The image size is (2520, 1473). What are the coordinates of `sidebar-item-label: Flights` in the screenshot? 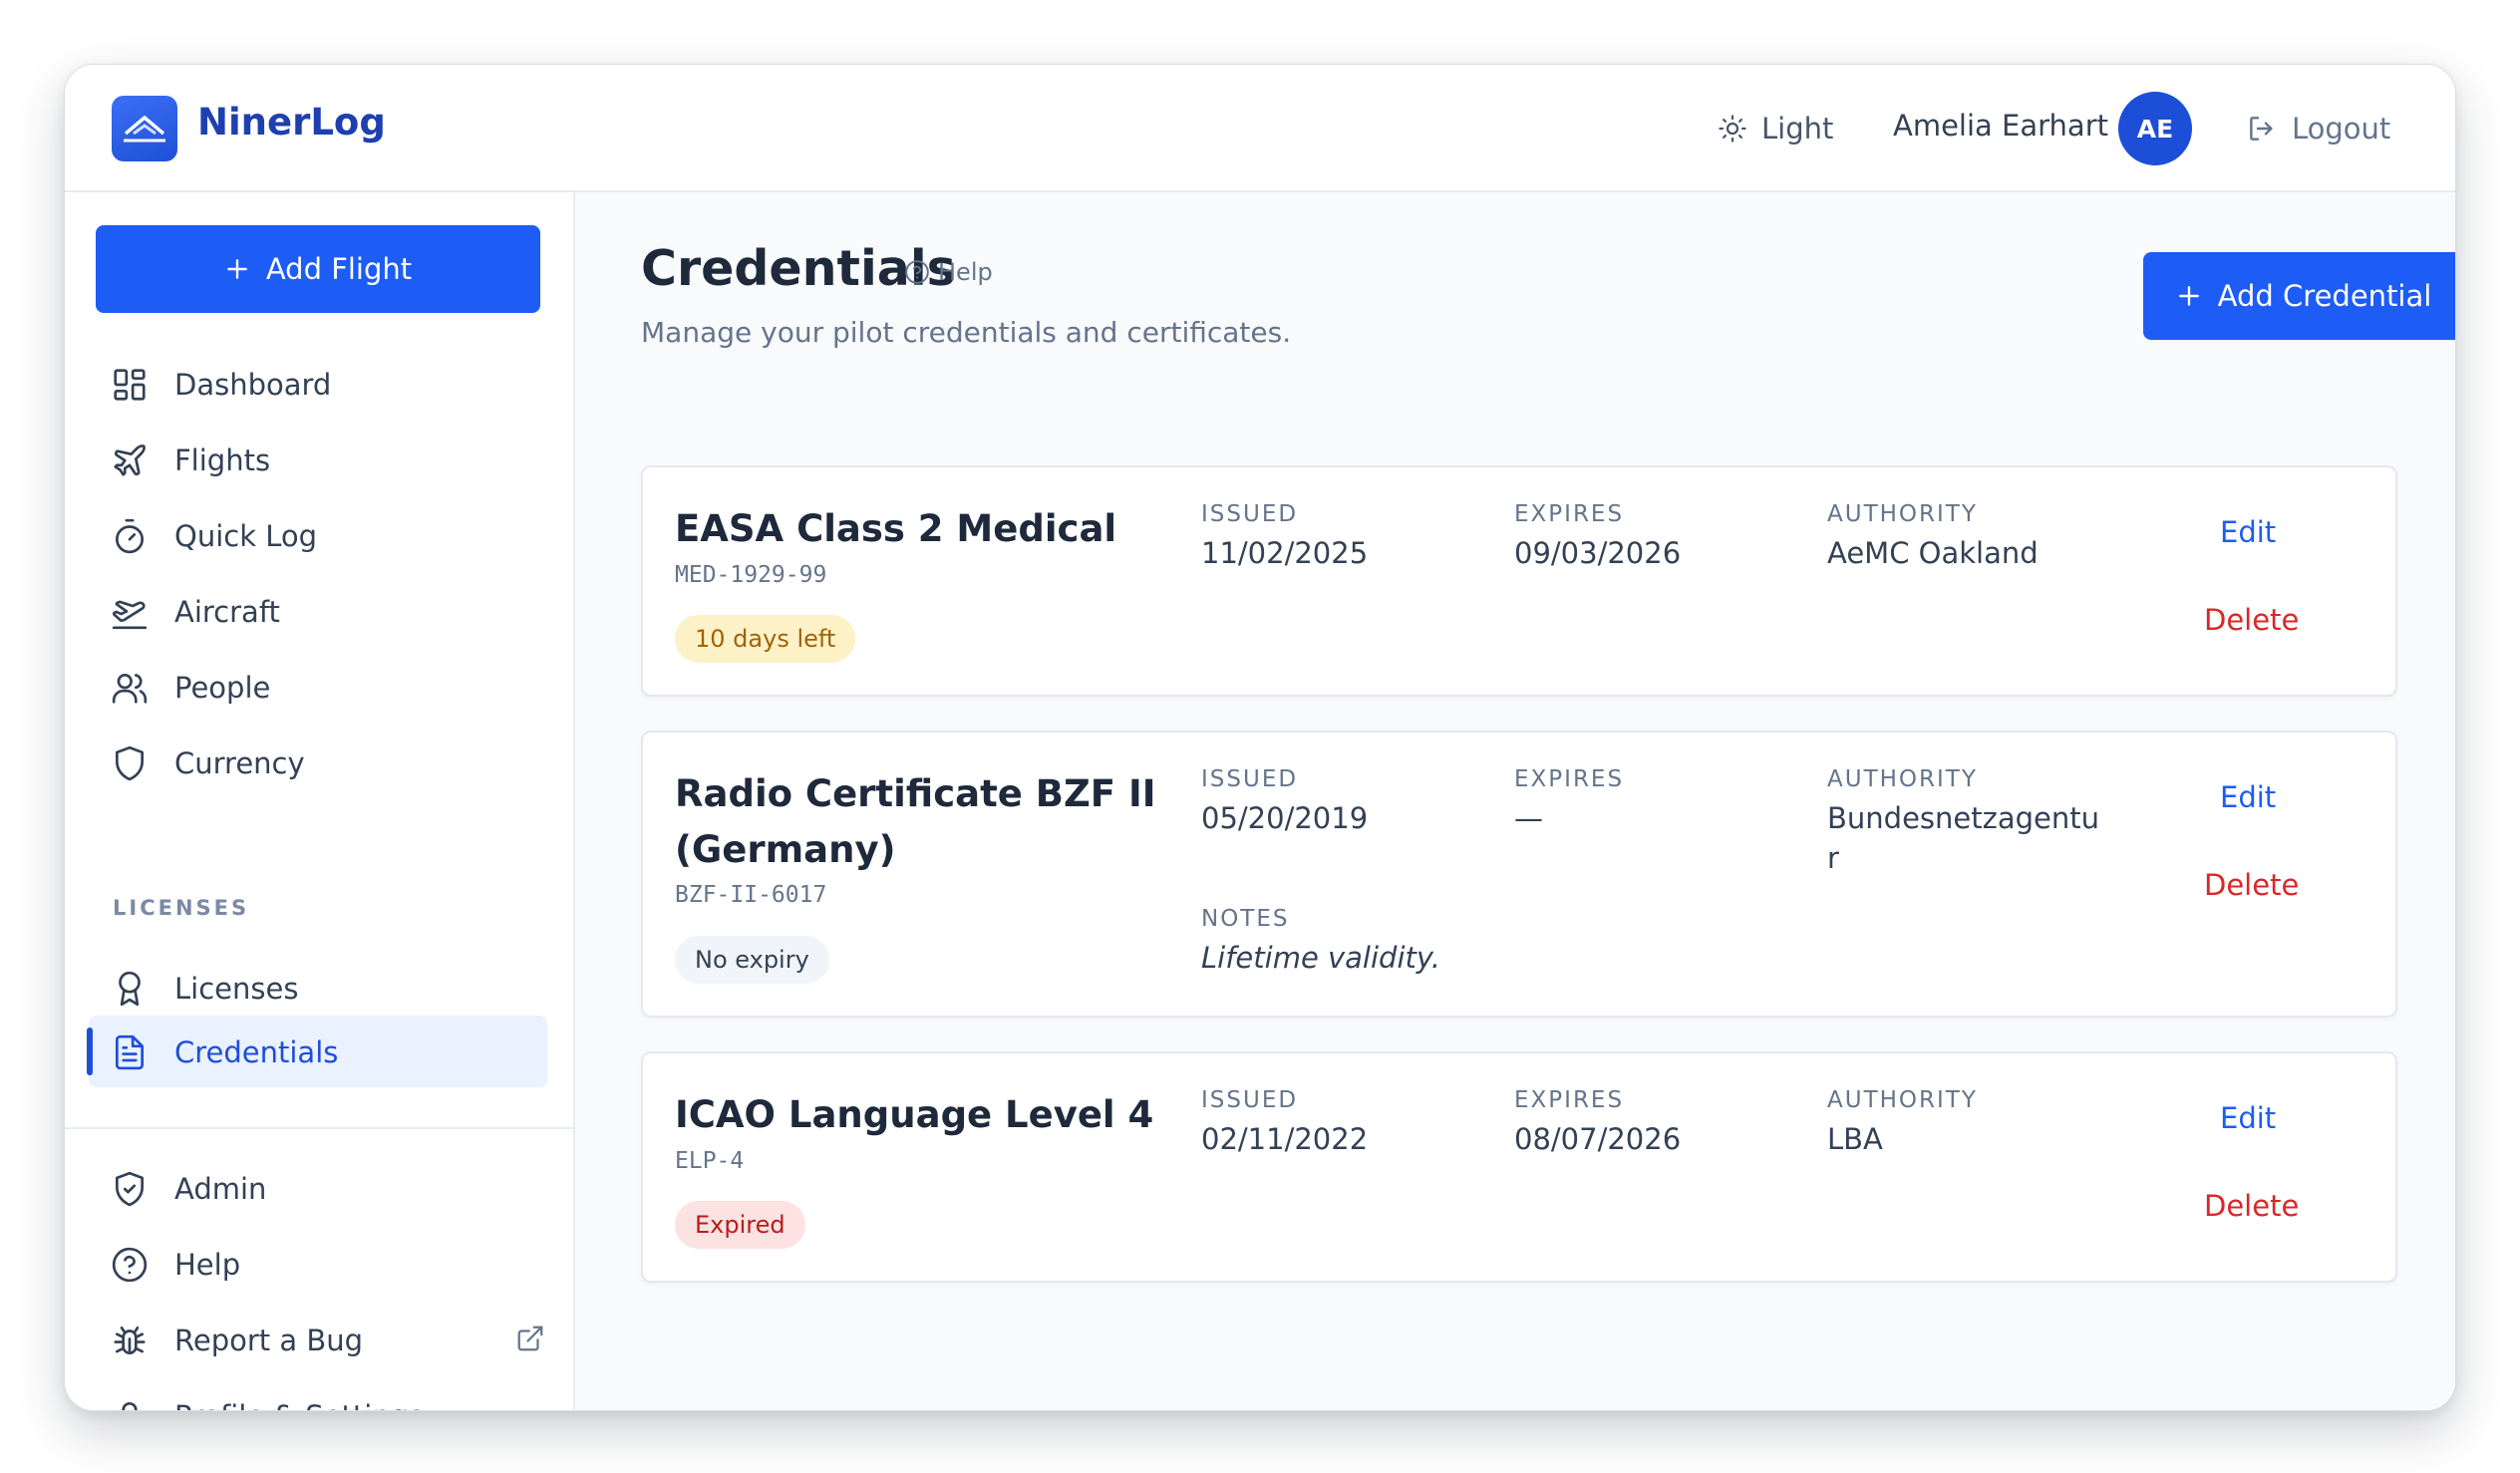 It's located at (222, 460).